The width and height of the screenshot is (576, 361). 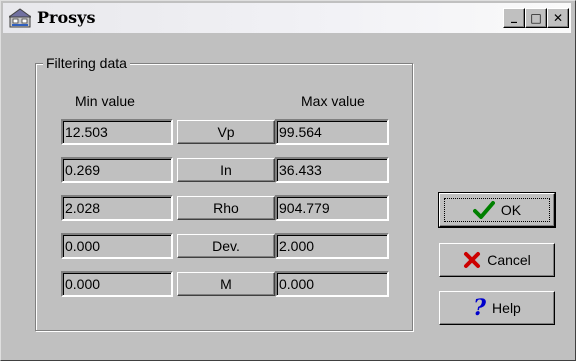 I want to click on min-value-field-vp: 12.503, so click(x=117, y=132).